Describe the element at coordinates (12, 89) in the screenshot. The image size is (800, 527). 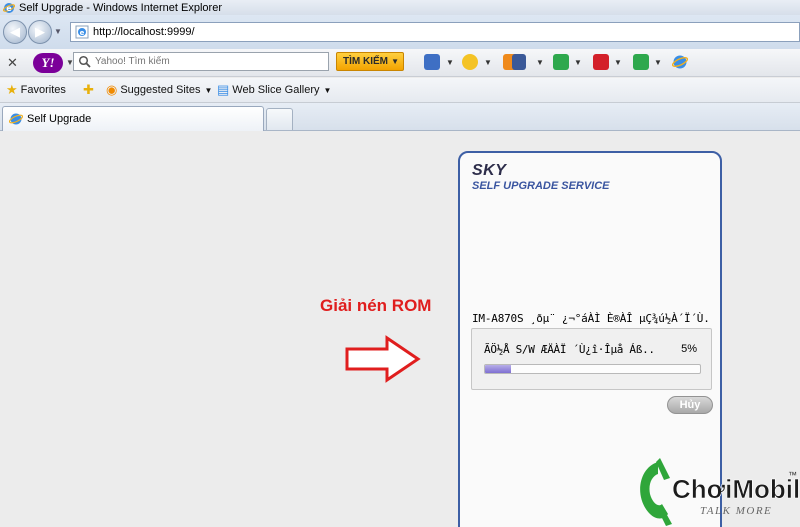
I see `star-icon: ★` at that location.